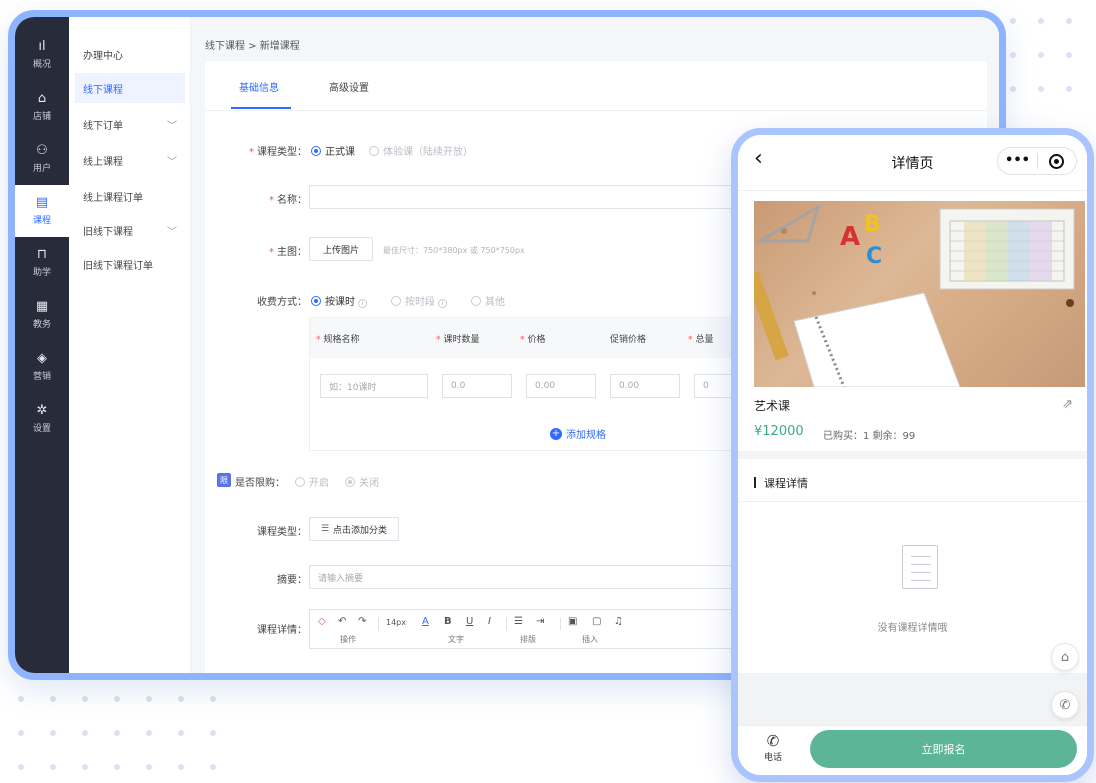  I want to click on call-label: 电话, so click(772, 758).